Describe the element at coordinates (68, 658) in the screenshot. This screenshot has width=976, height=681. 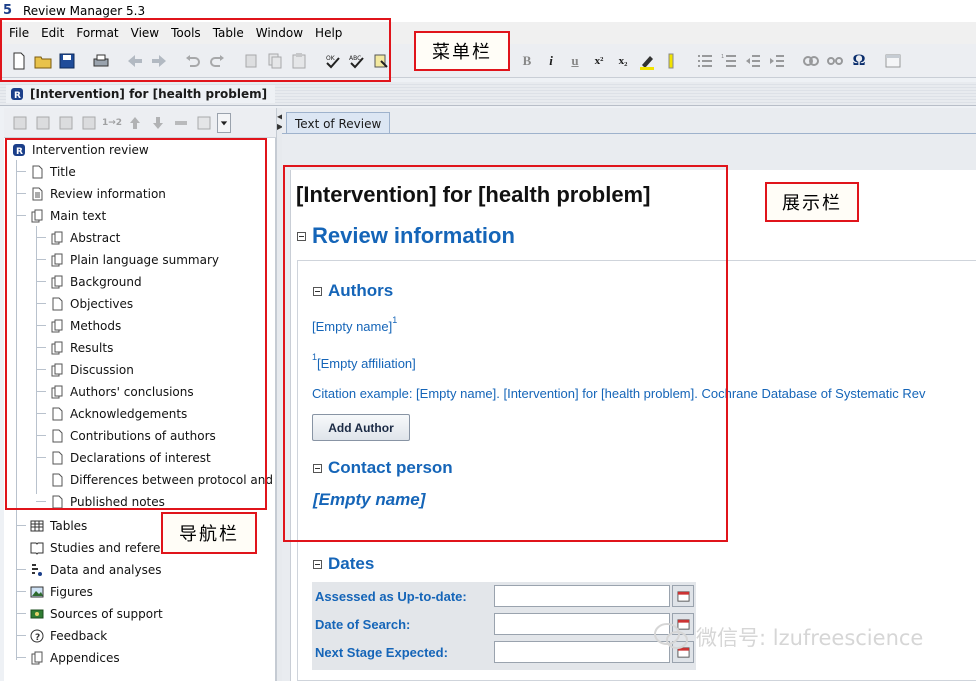
I see `tree-item-appendices: Appendices` at that location.